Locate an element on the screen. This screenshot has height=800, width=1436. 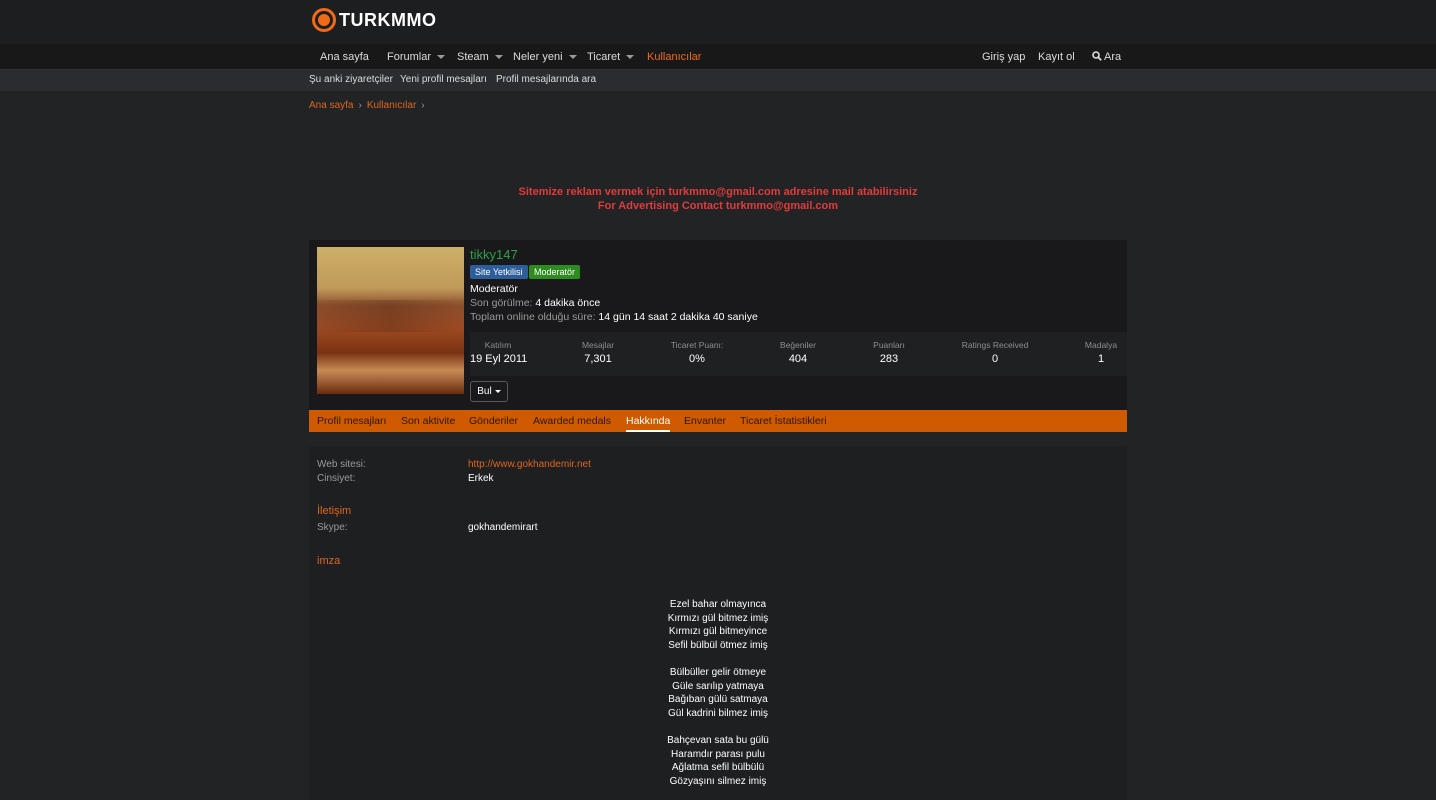
gender-value: Erkek is located at coordinates (481, 478).